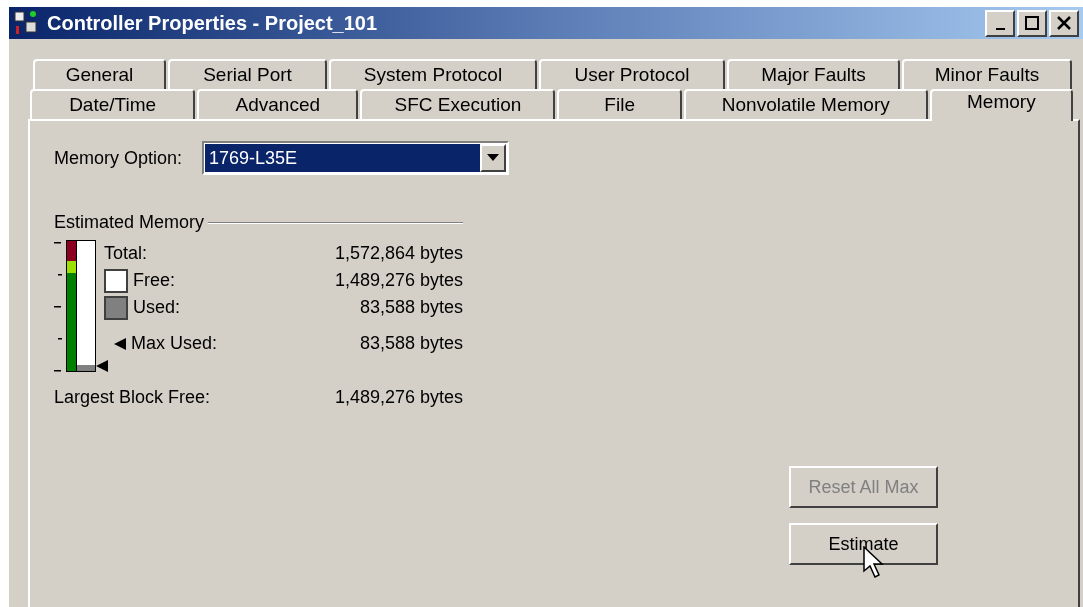 This screenshot has height=607, width=1083. Describe the element at coordinates (116, 280) in the screenshot. I see `free-swatch-icon` at that location.